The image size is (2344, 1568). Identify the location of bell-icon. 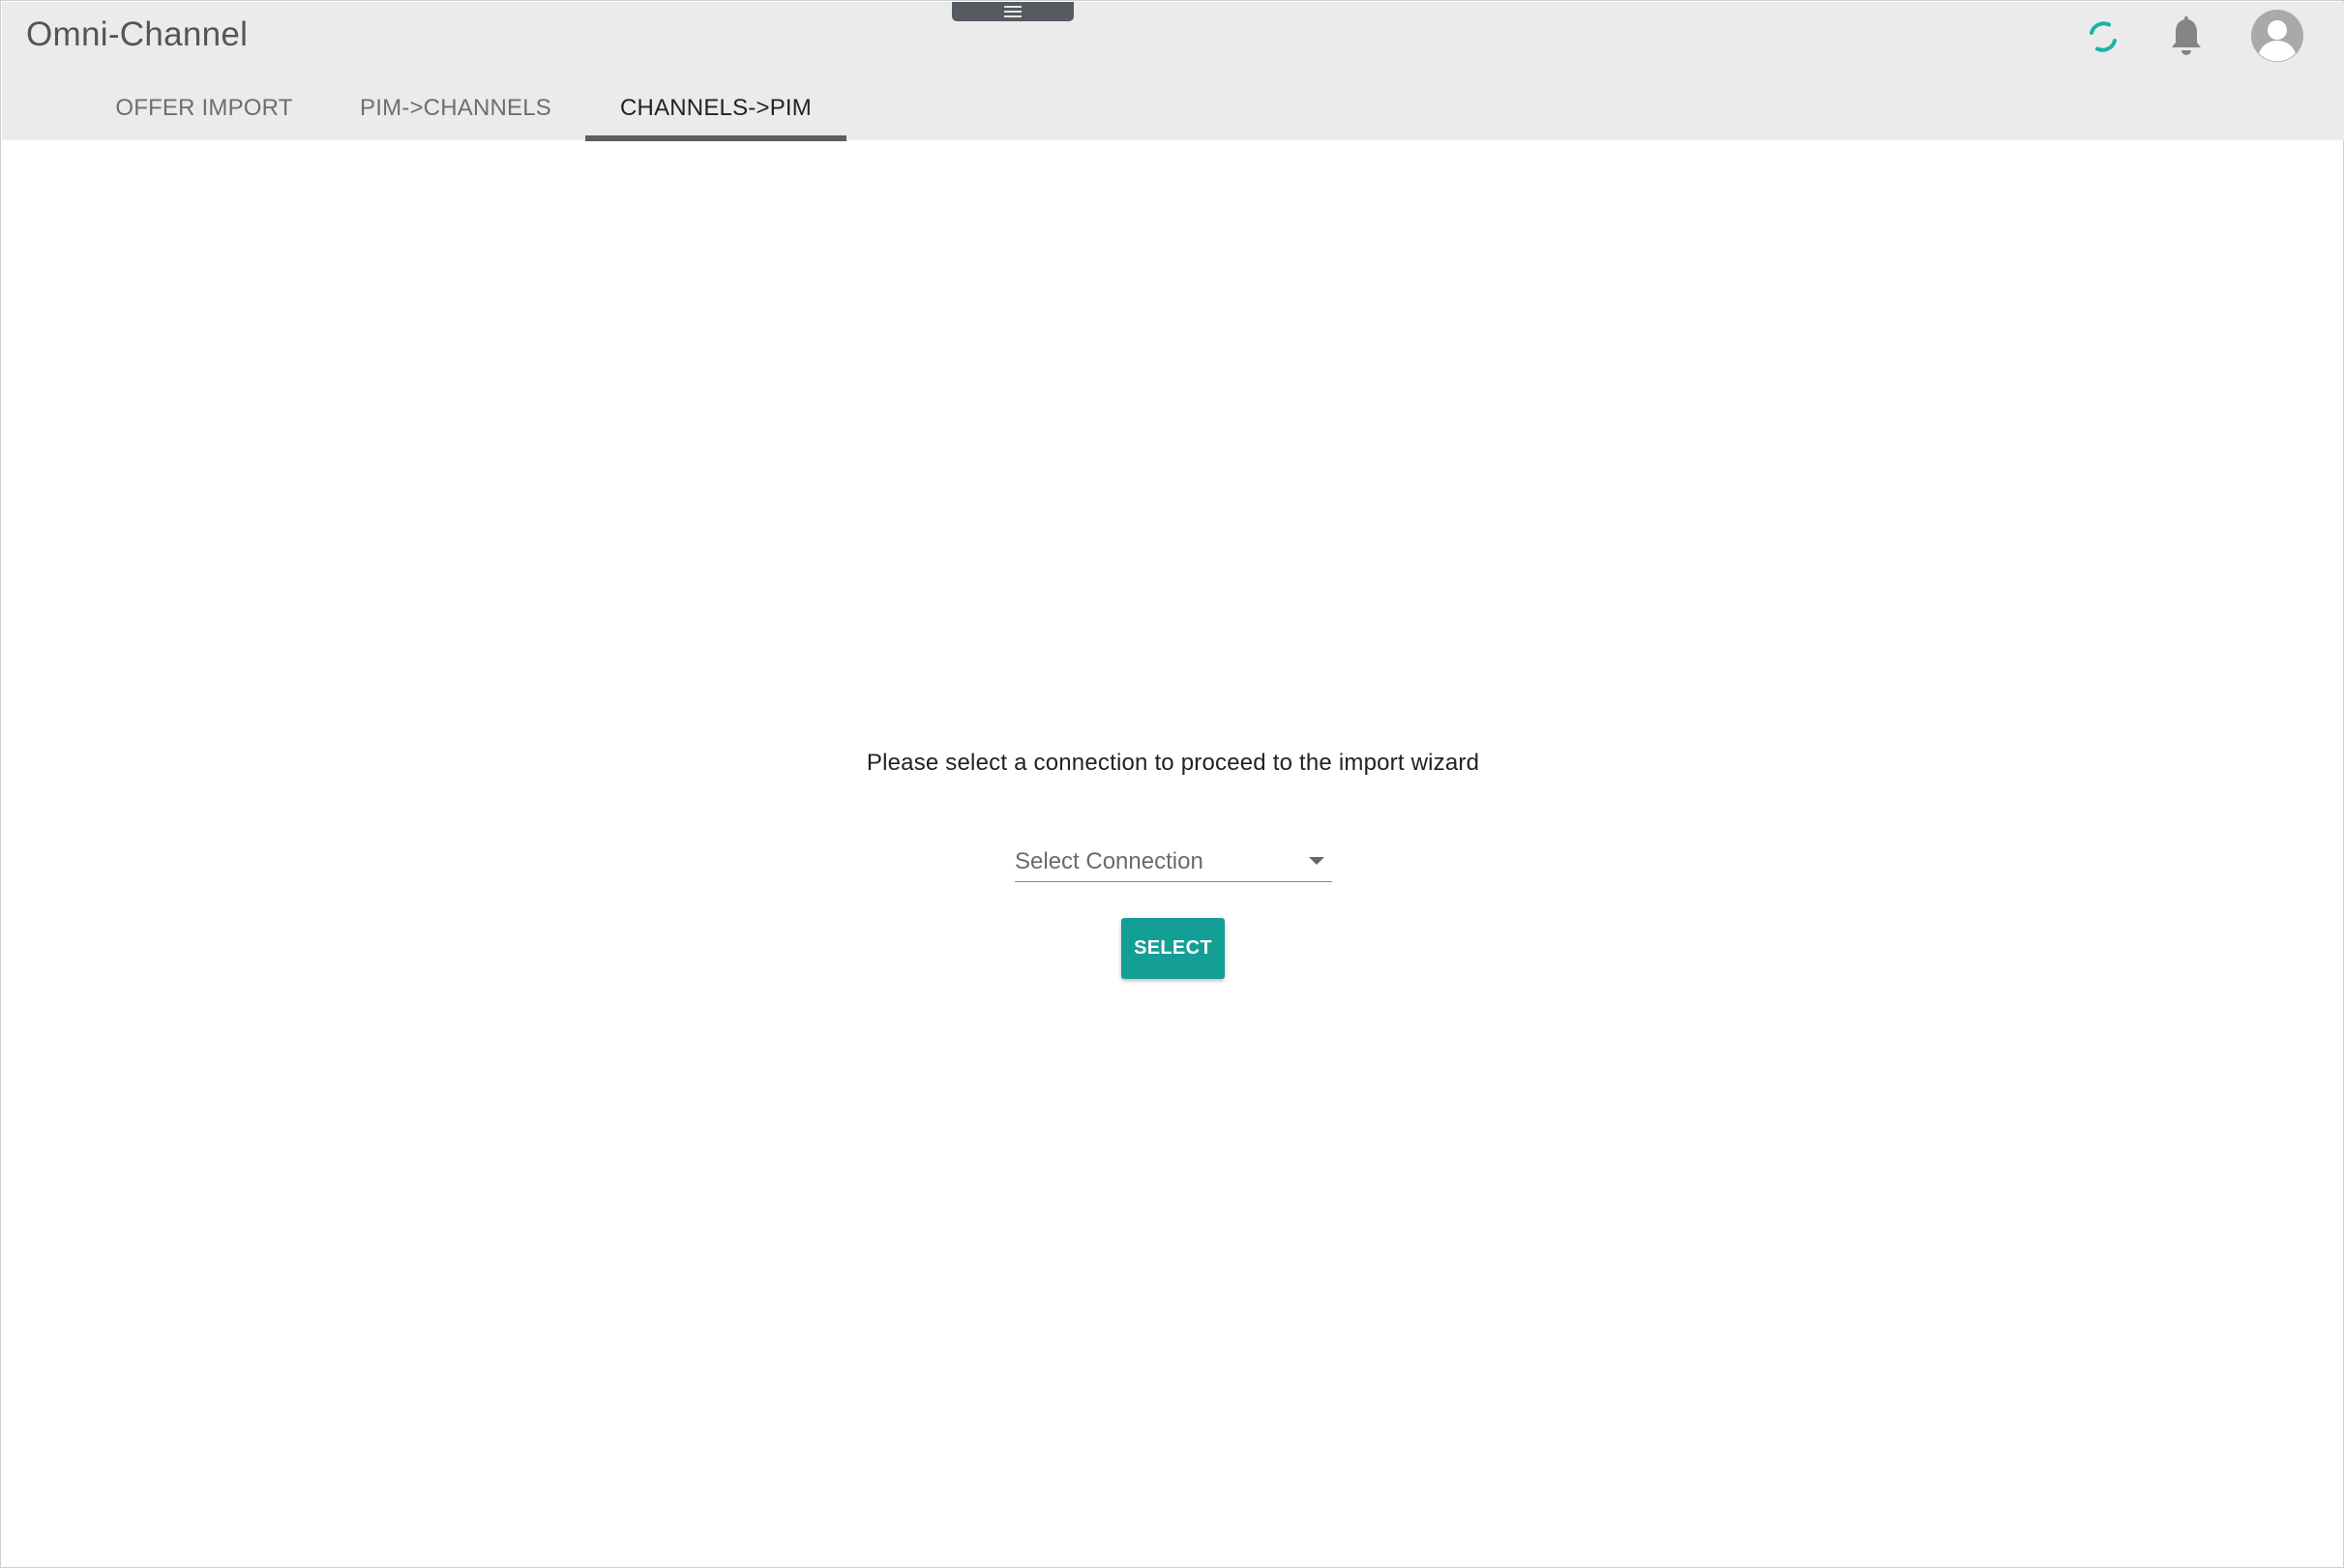
(2186, 35).